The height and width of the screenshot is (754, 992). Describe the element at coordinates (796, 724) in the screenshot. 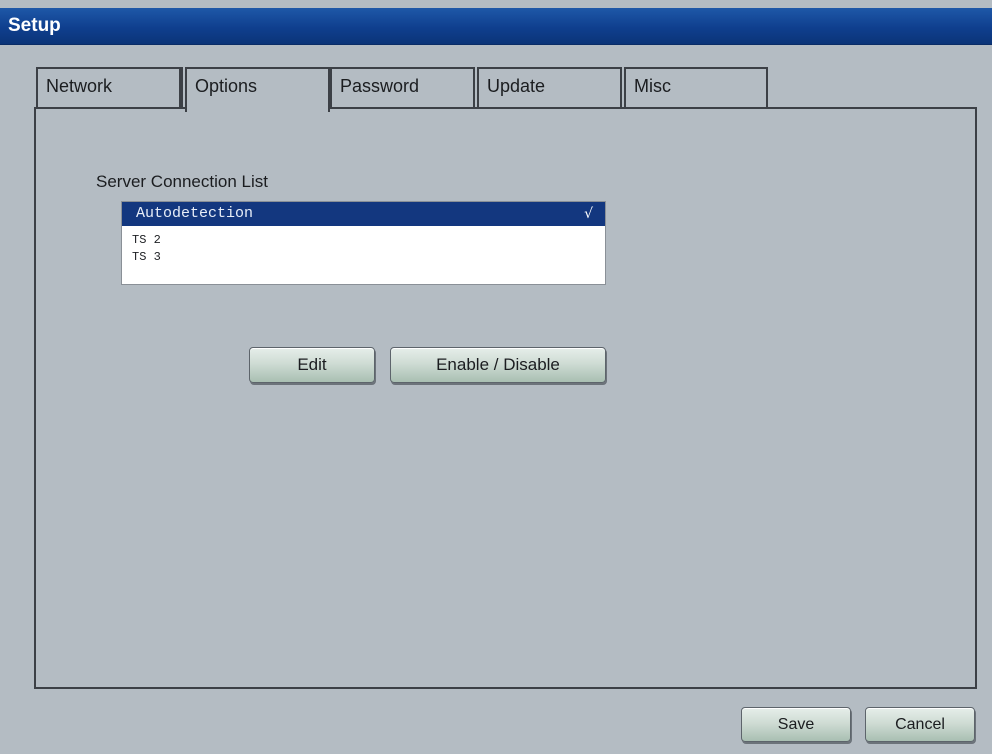

I see `save-button: Save` at that location.